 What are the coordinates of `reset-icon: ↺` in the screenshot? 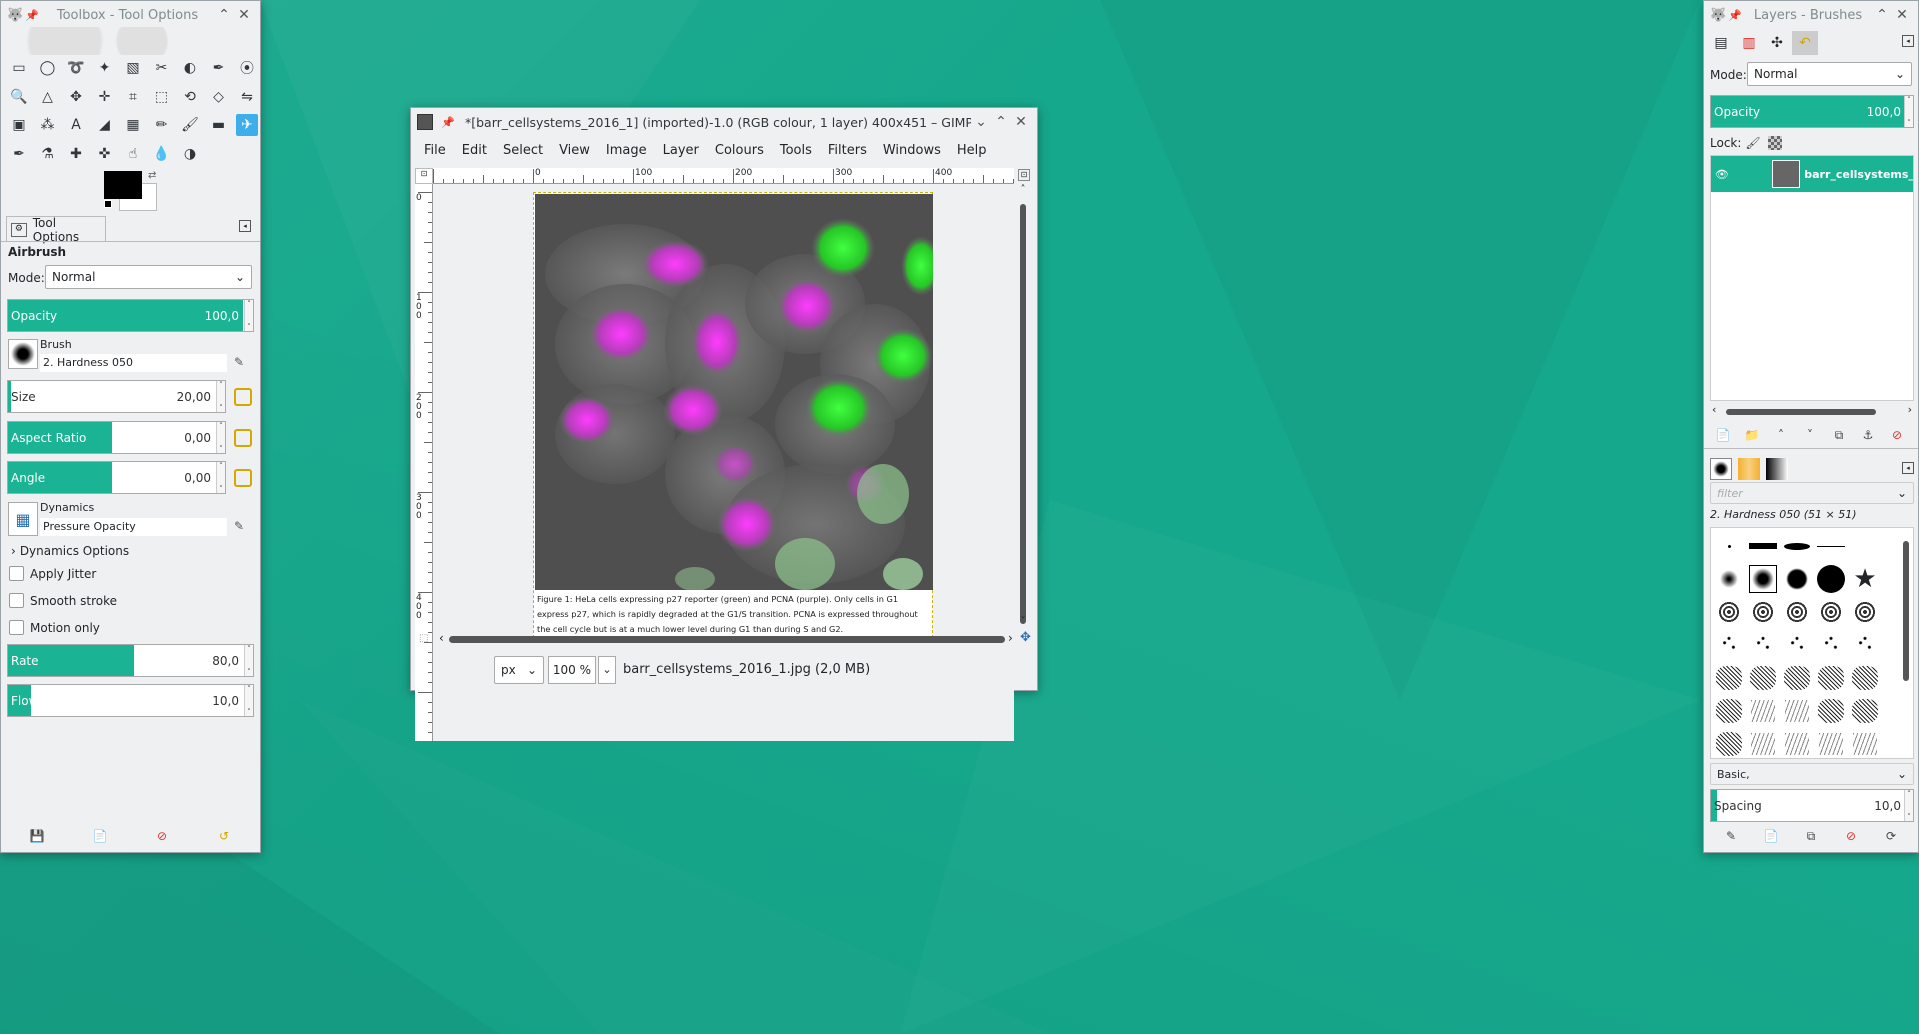 It's located at (224, 836).